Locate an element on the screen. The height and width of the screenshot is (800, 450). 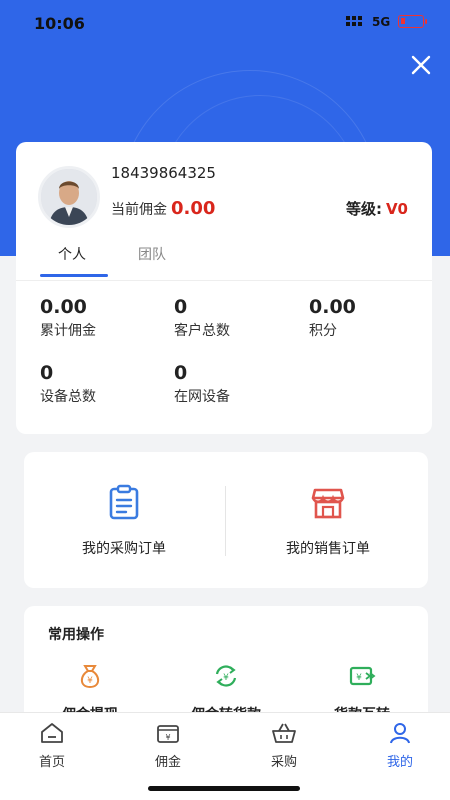
stat-total-devices: 0 设备总数 is located at coordinates (68, 384).